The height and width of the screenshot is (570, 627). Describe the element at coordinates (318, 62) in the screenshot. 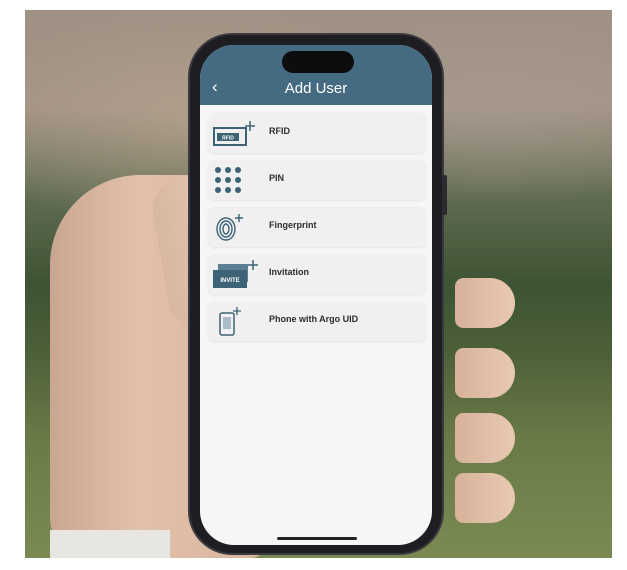

I see `dynamic-island` at that location.